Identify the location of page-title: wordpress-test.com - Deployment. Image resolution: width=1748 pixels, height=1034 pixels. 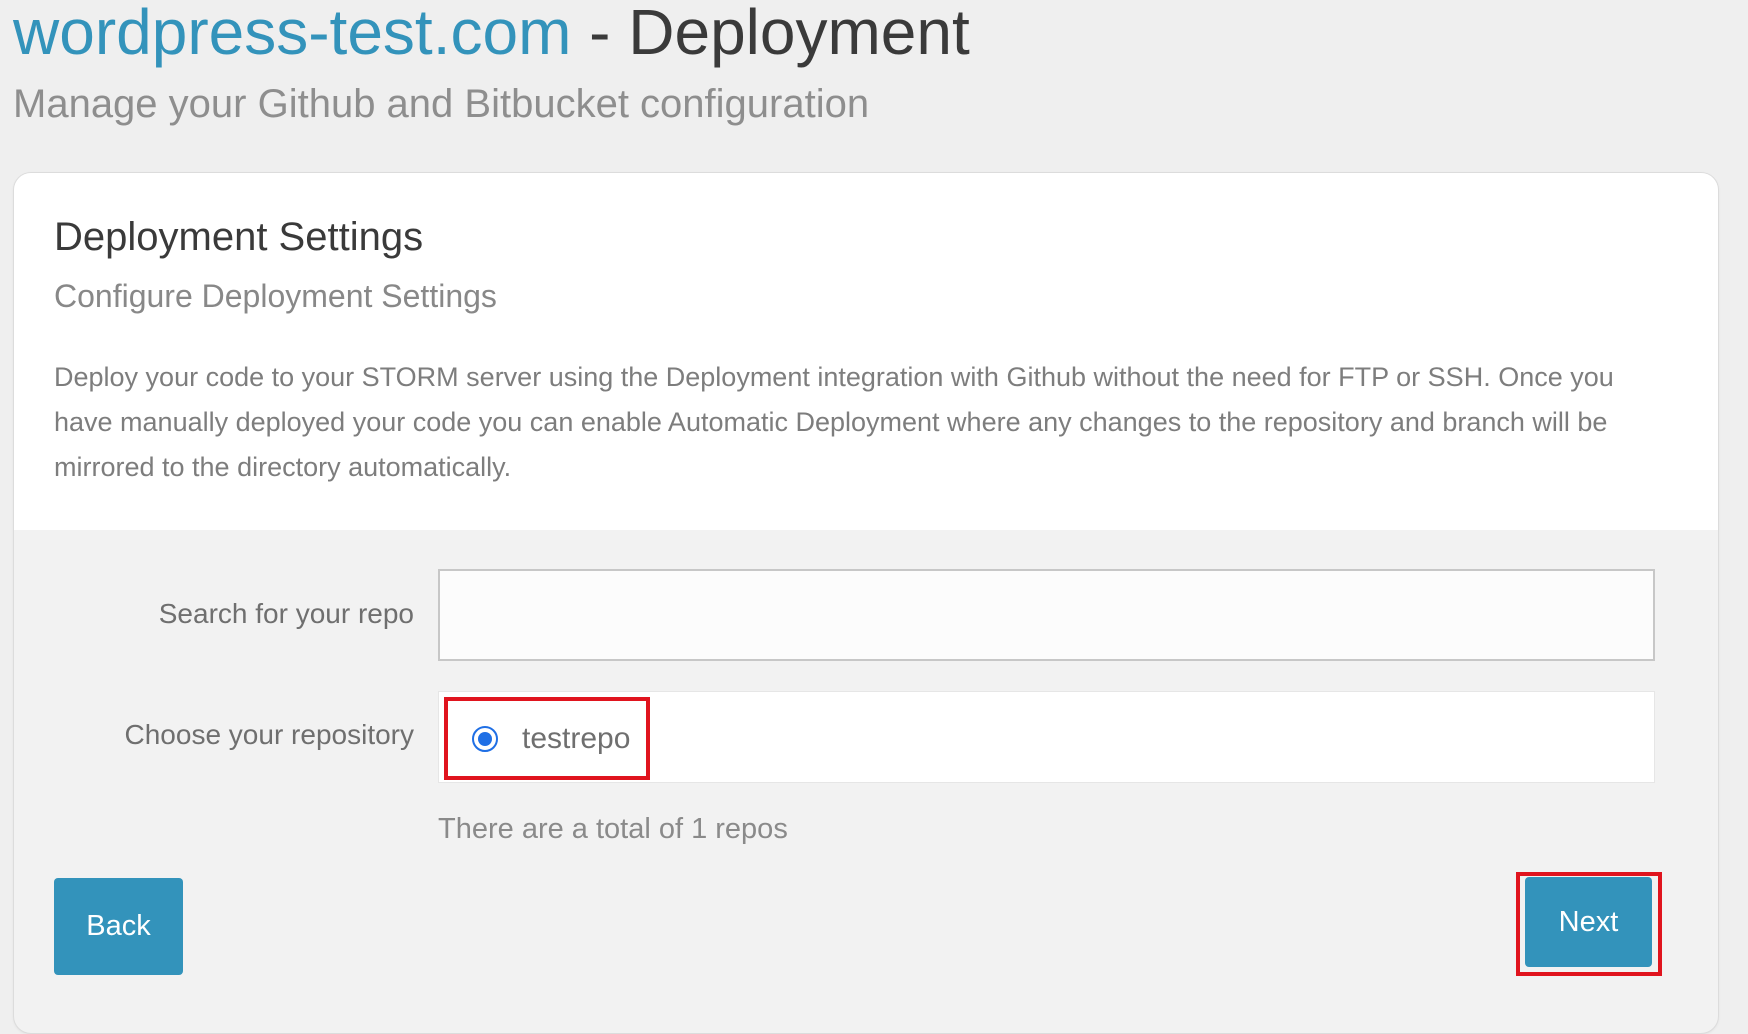
(863, 32).